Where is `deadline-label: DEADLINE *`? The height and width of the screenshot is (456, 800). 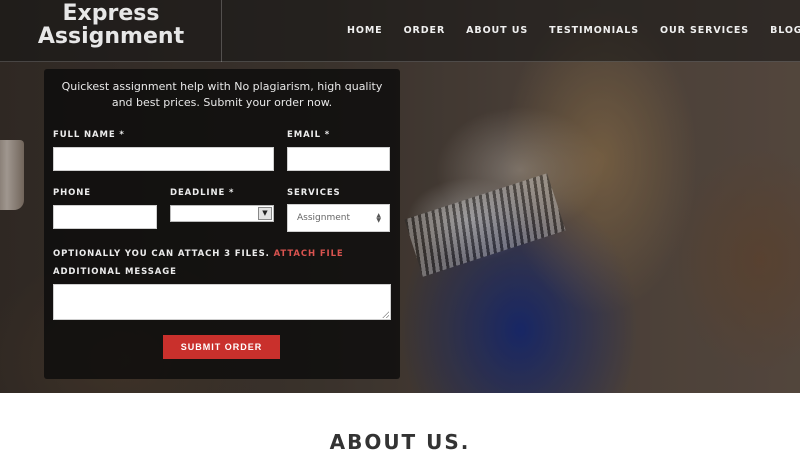 deadline-label: DEADLINE * is located at coordinates (202, 193).